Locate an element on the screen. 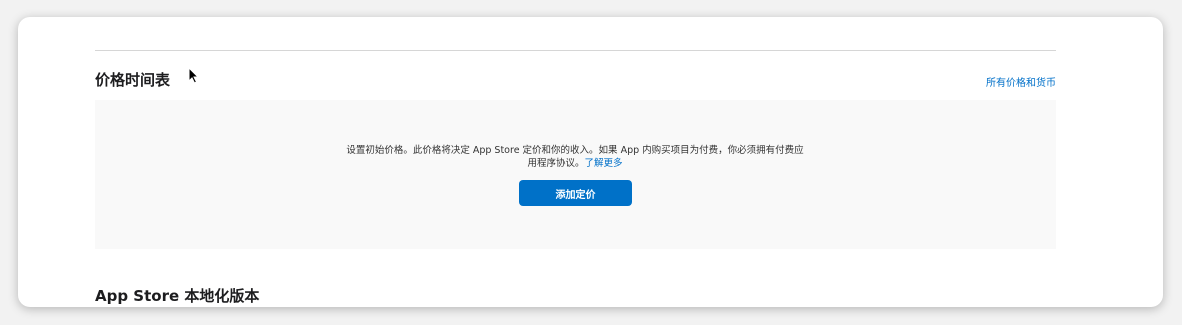  learn-more-link: 了解更多 is located at coordinates (604, 163).